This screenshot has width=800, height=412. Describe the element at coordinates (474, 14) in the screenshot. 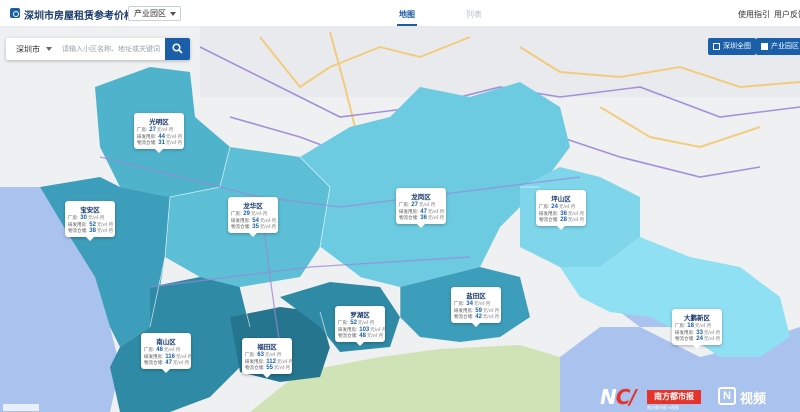

I see `tab-list: 列表` at that location.